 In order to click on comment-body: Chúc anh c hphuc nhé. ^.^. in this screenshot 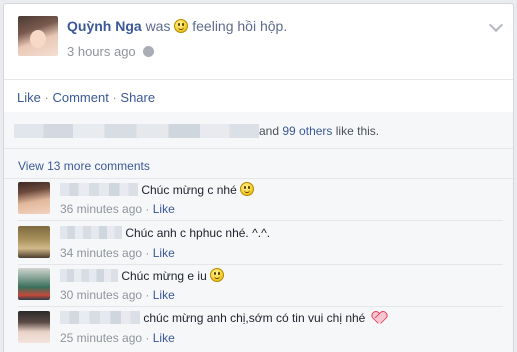, I will do `click(165, 233)`.